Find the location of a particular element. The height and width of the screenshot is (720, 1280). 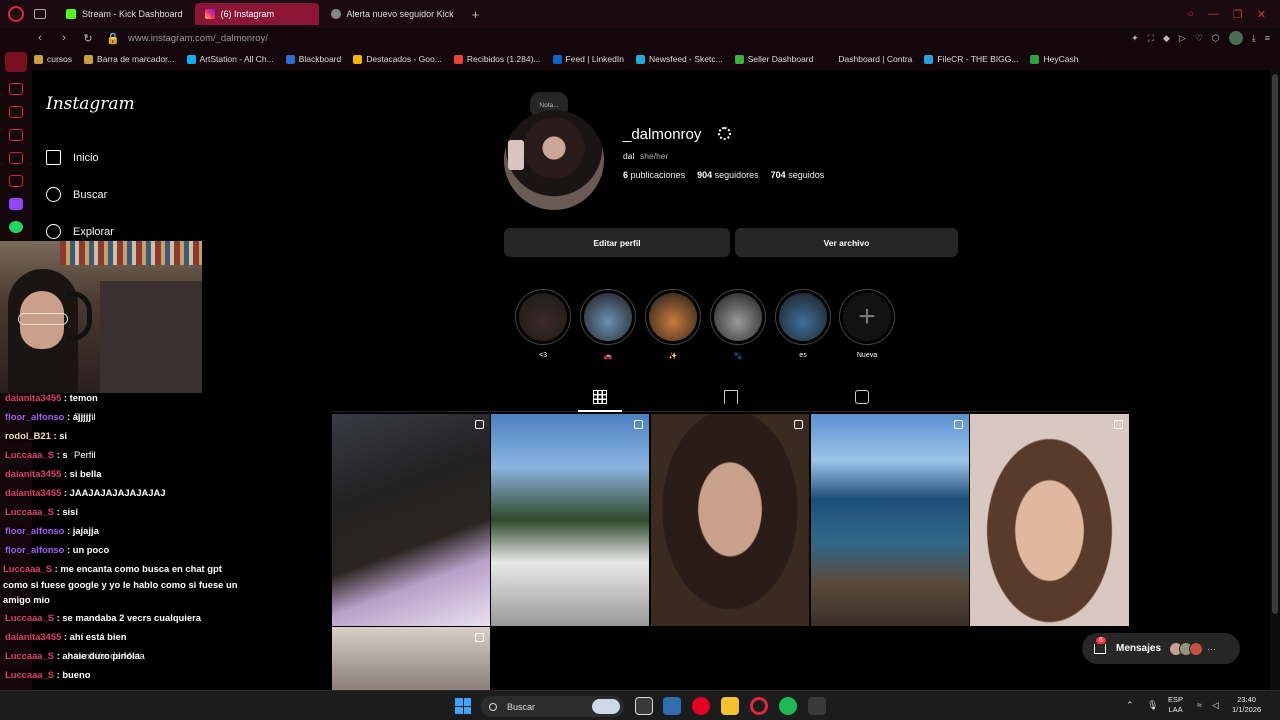

chat-message: floor_alfonso : ajjjjj is located at coordinates (48, 417).